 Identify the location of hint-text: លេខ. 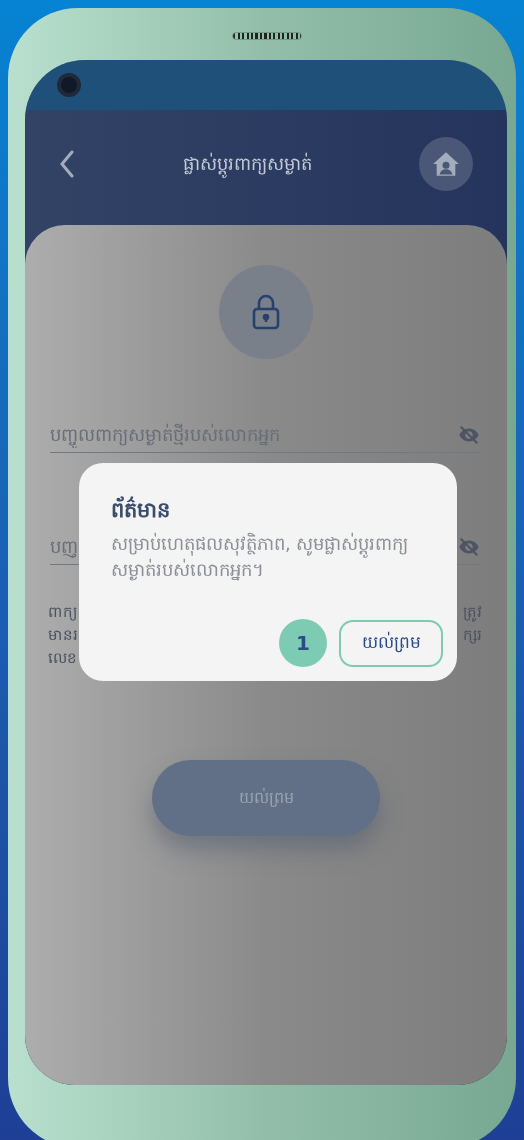
(63, 658).